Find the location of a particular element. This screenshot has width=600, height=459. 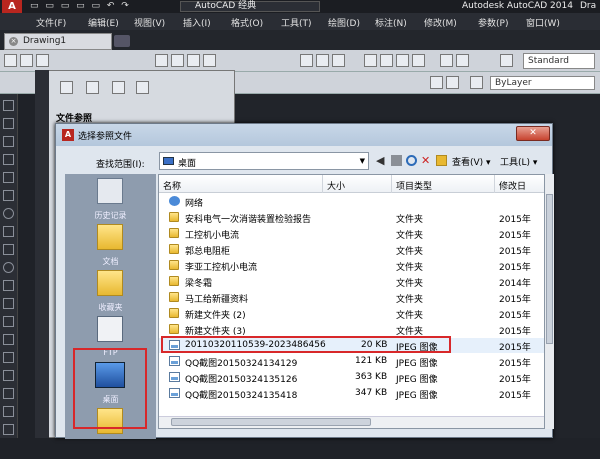

text-style-dropdown: Standard is located at coordinates (559, 61).